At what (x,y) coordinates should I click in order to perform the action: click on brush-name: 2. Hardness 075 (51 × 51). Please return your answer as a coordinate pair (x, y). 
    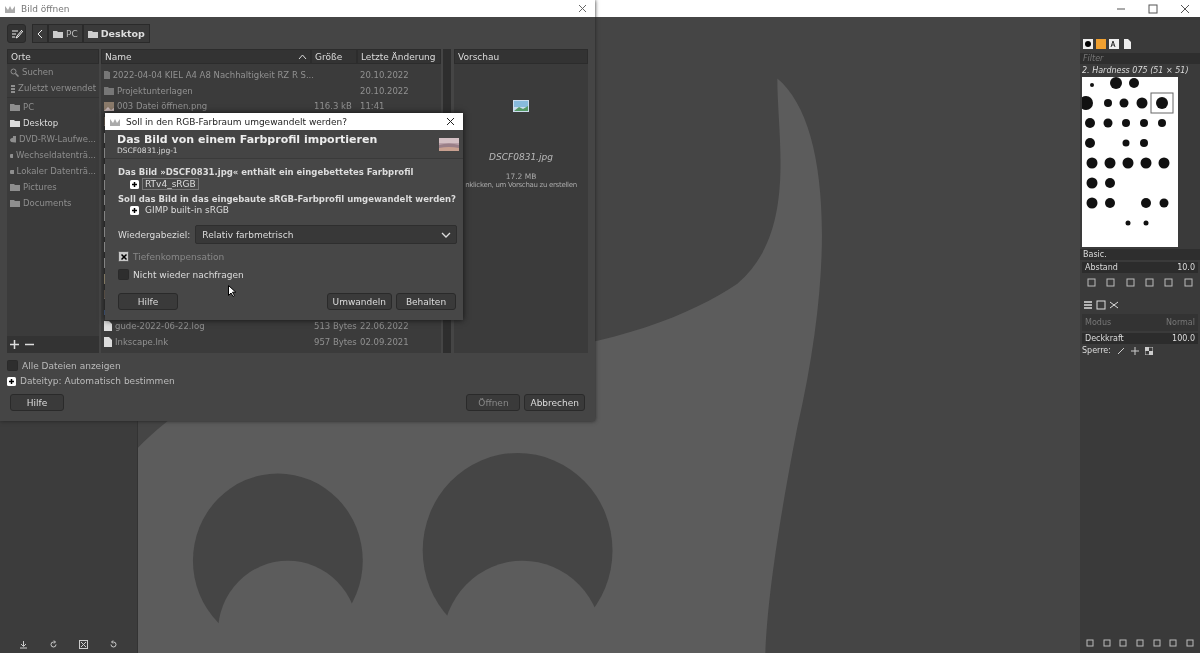
    Looking at the image, I should click on (1135, 70).